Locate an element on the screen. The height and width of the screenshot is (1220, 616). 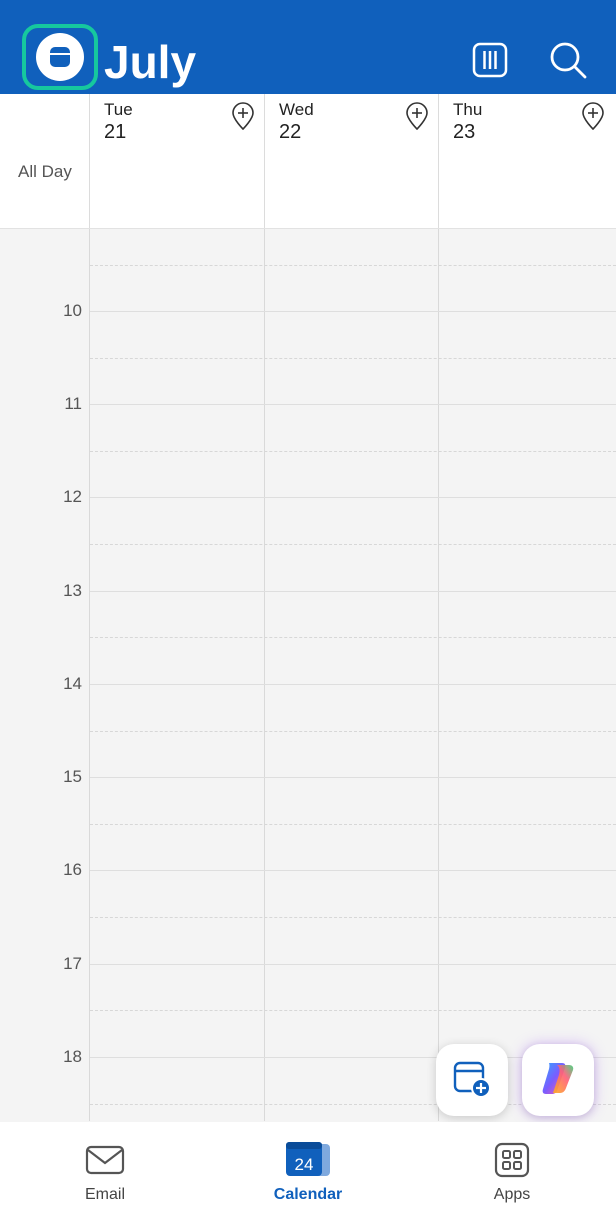
tab-apps: Apps is located at coordinates (512, 1172).